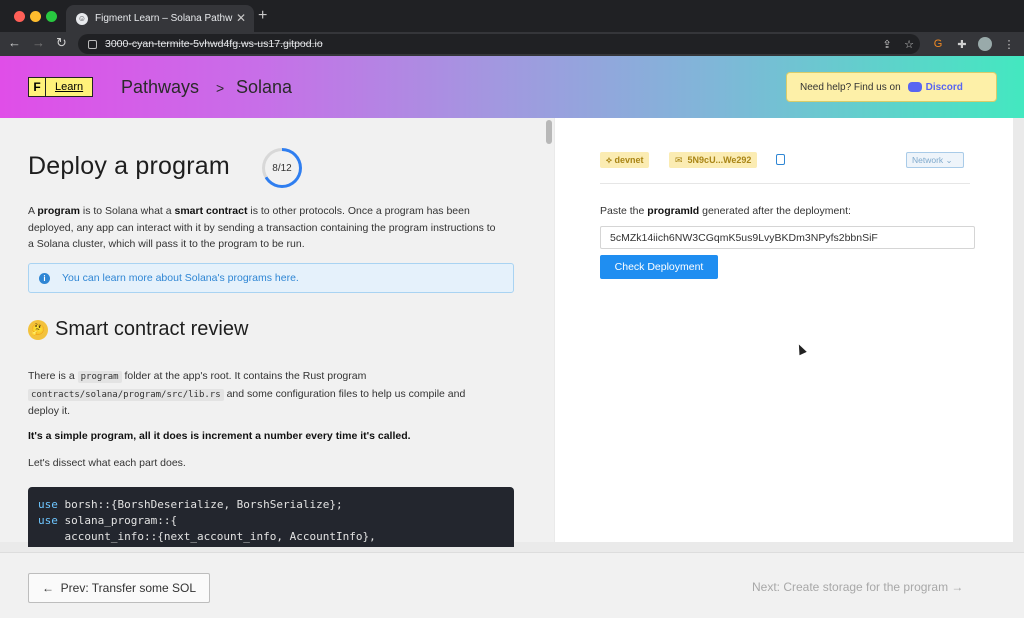 This screenshot has width=1024, height=618. I want to click on minimize-window-button, so click(35, 16).